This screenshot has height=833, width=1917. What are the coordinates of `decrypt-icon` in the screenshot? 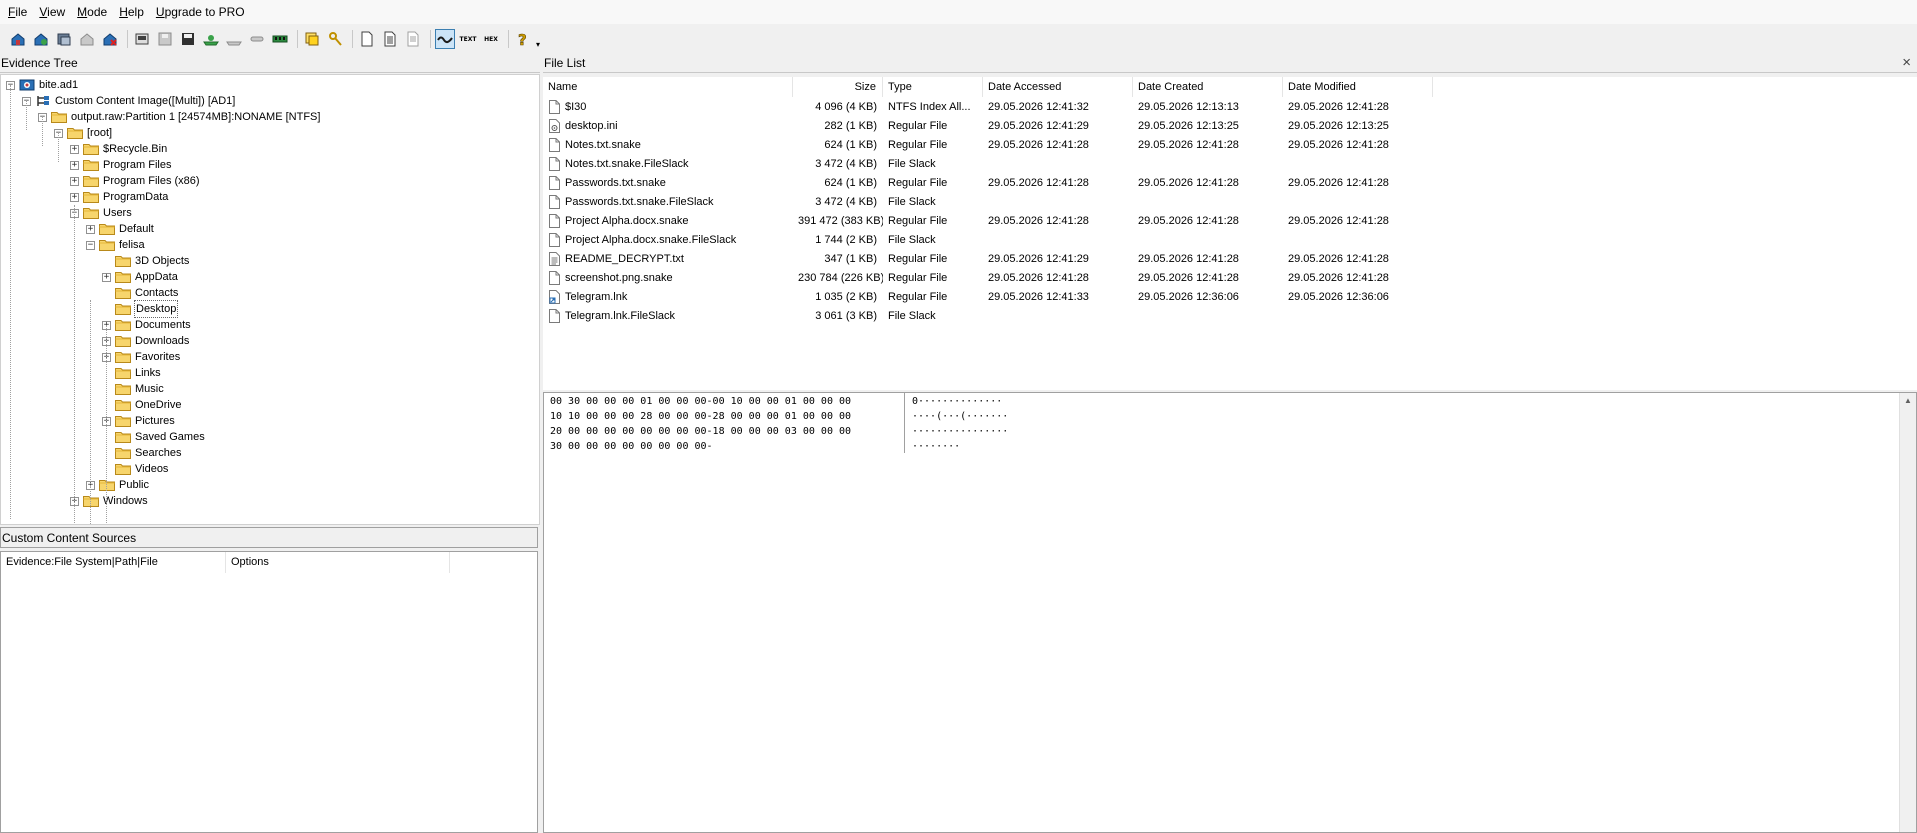 It's located at (257, 39).